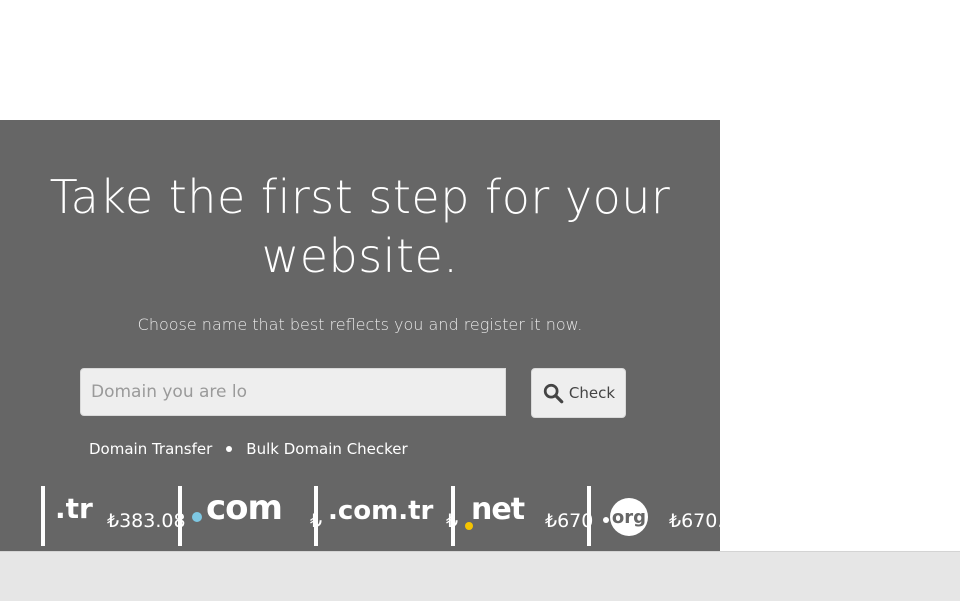 This screenshot has height=601, width=960. What do you see at coordinates (553, 393) in the screenshot?
I see `search-icon` at bounding box center [553, 393].